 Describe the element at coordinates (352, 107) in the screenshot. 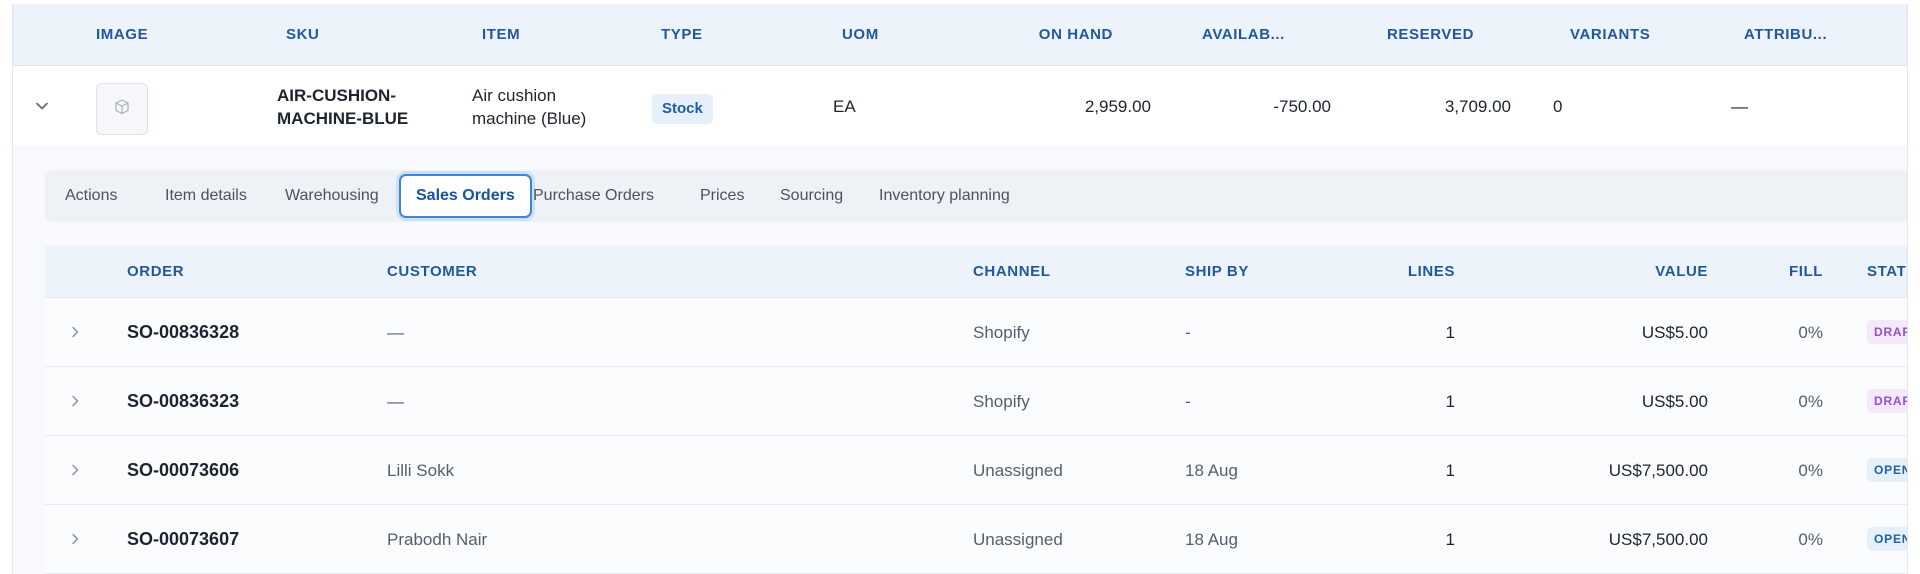

I see `item-sku: AIR-CUSHION-MACHINE-BLUE` at that location.